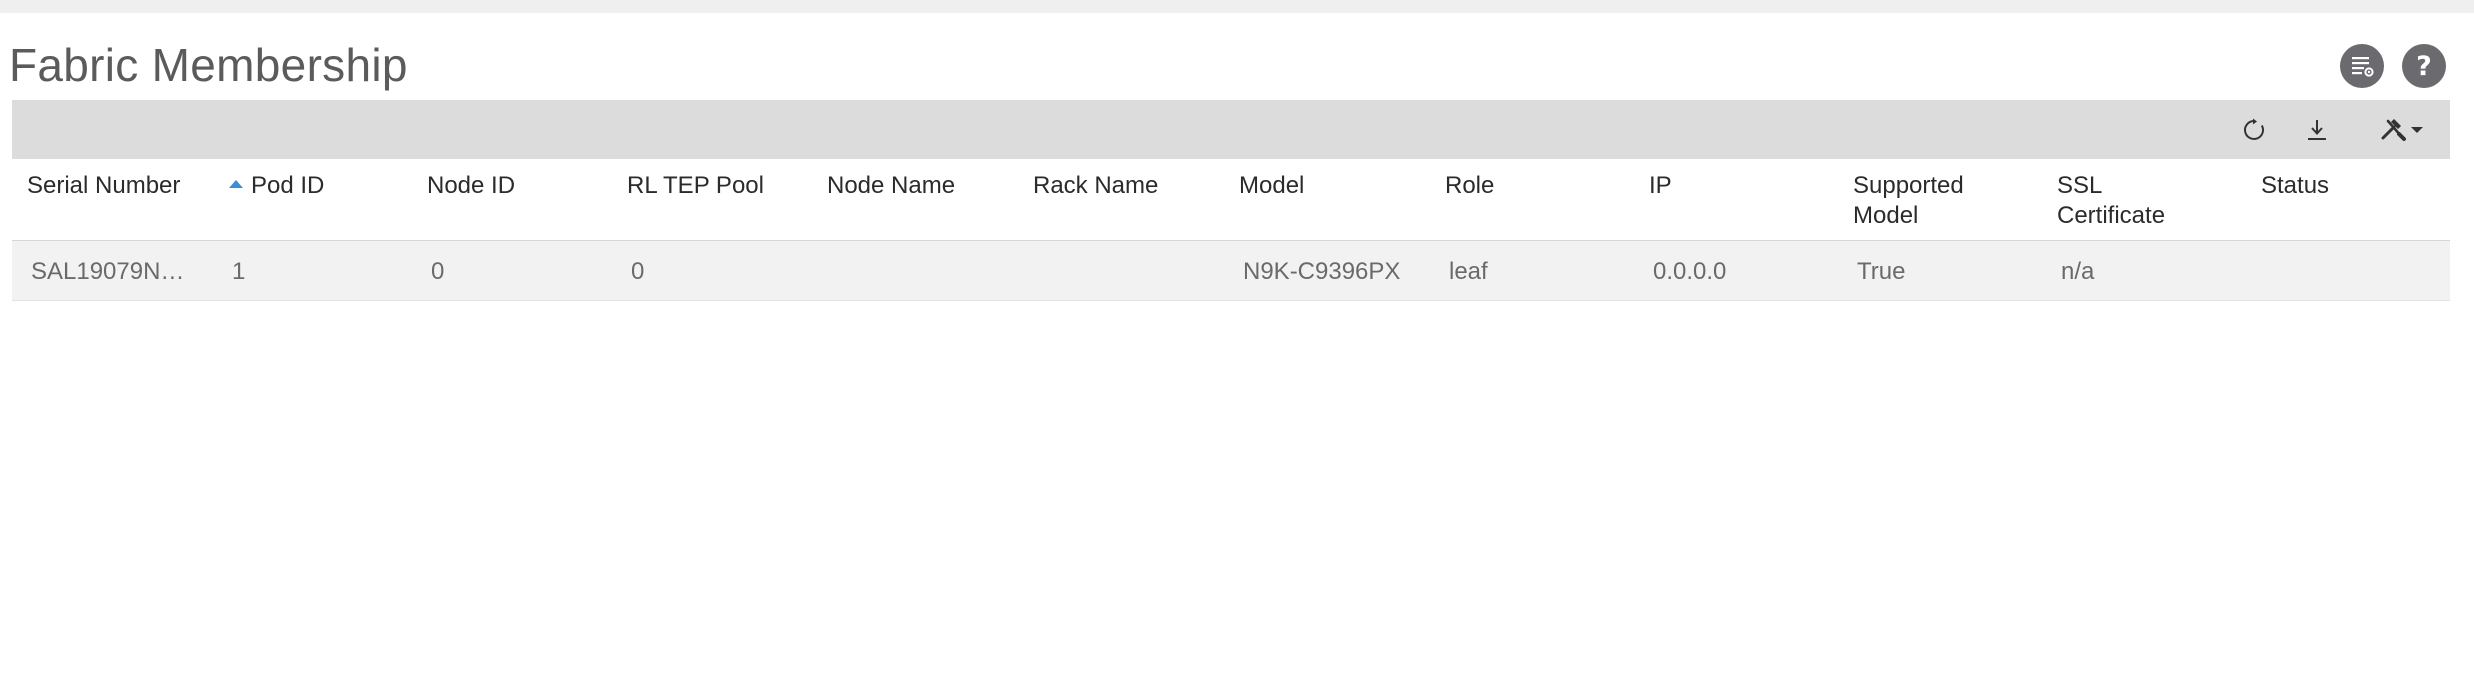  I want to click on top-strip, so click(1237, 6).